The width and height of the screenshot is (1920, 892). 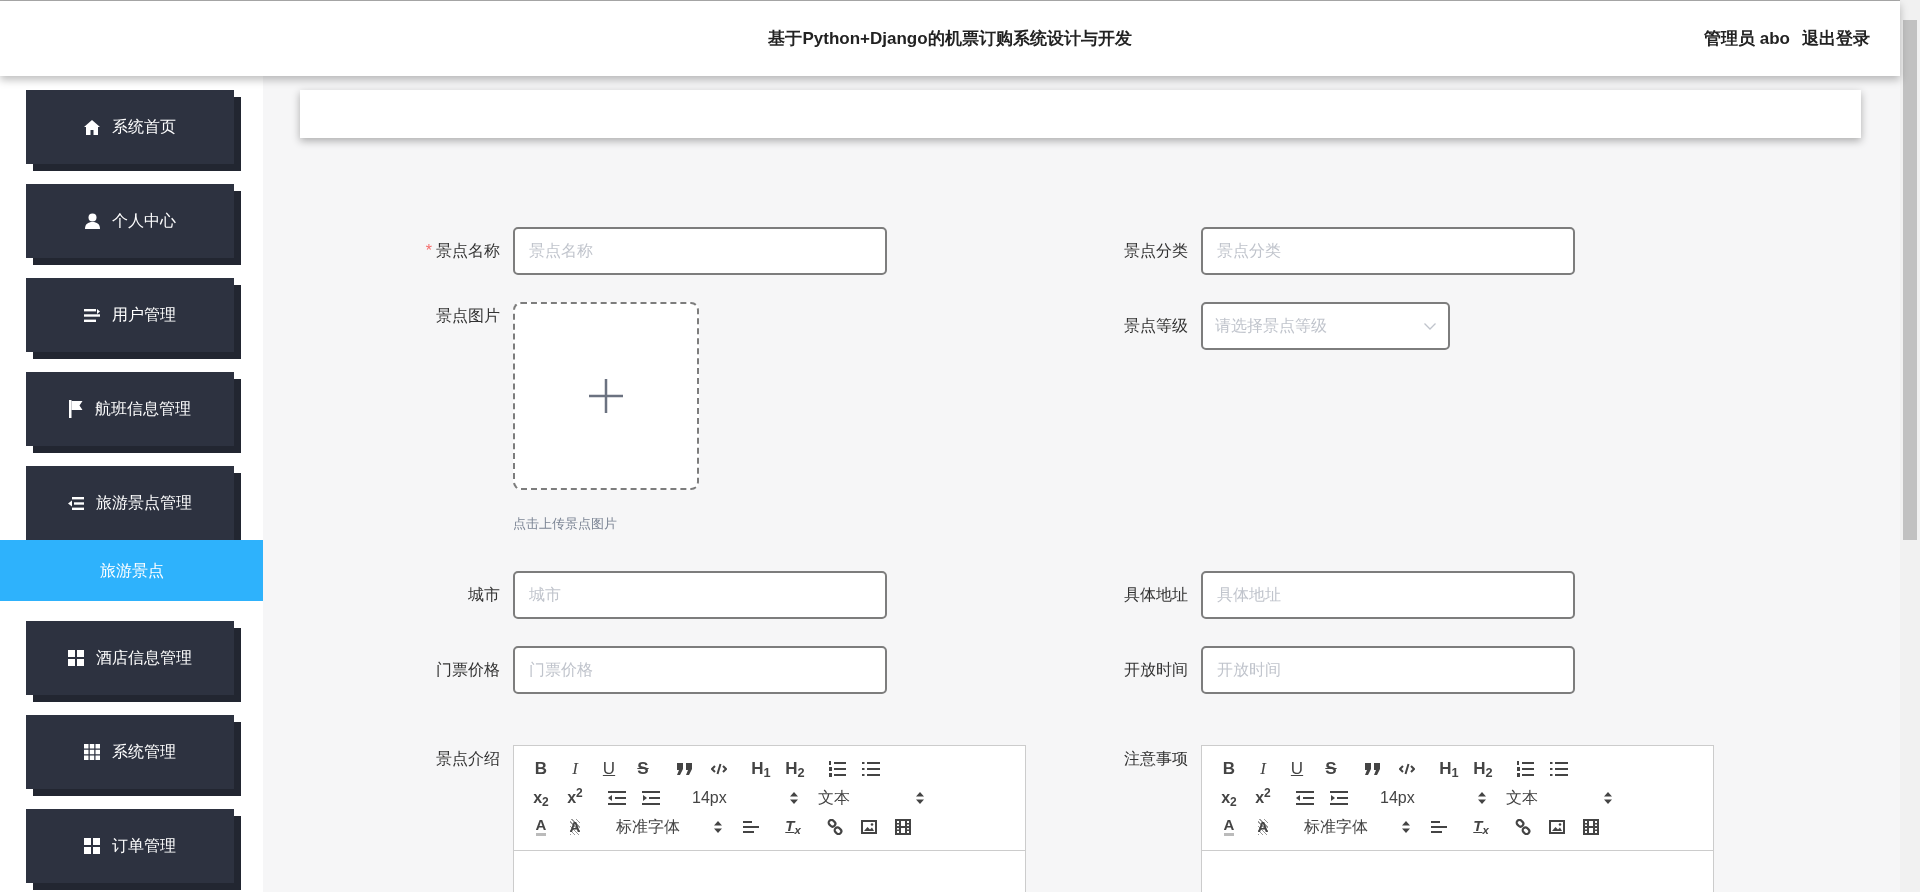 What do you see at coordinates (700, 251) in the screenshot?
I see `text-input: 景点名称` at bounding box center [700, 251].